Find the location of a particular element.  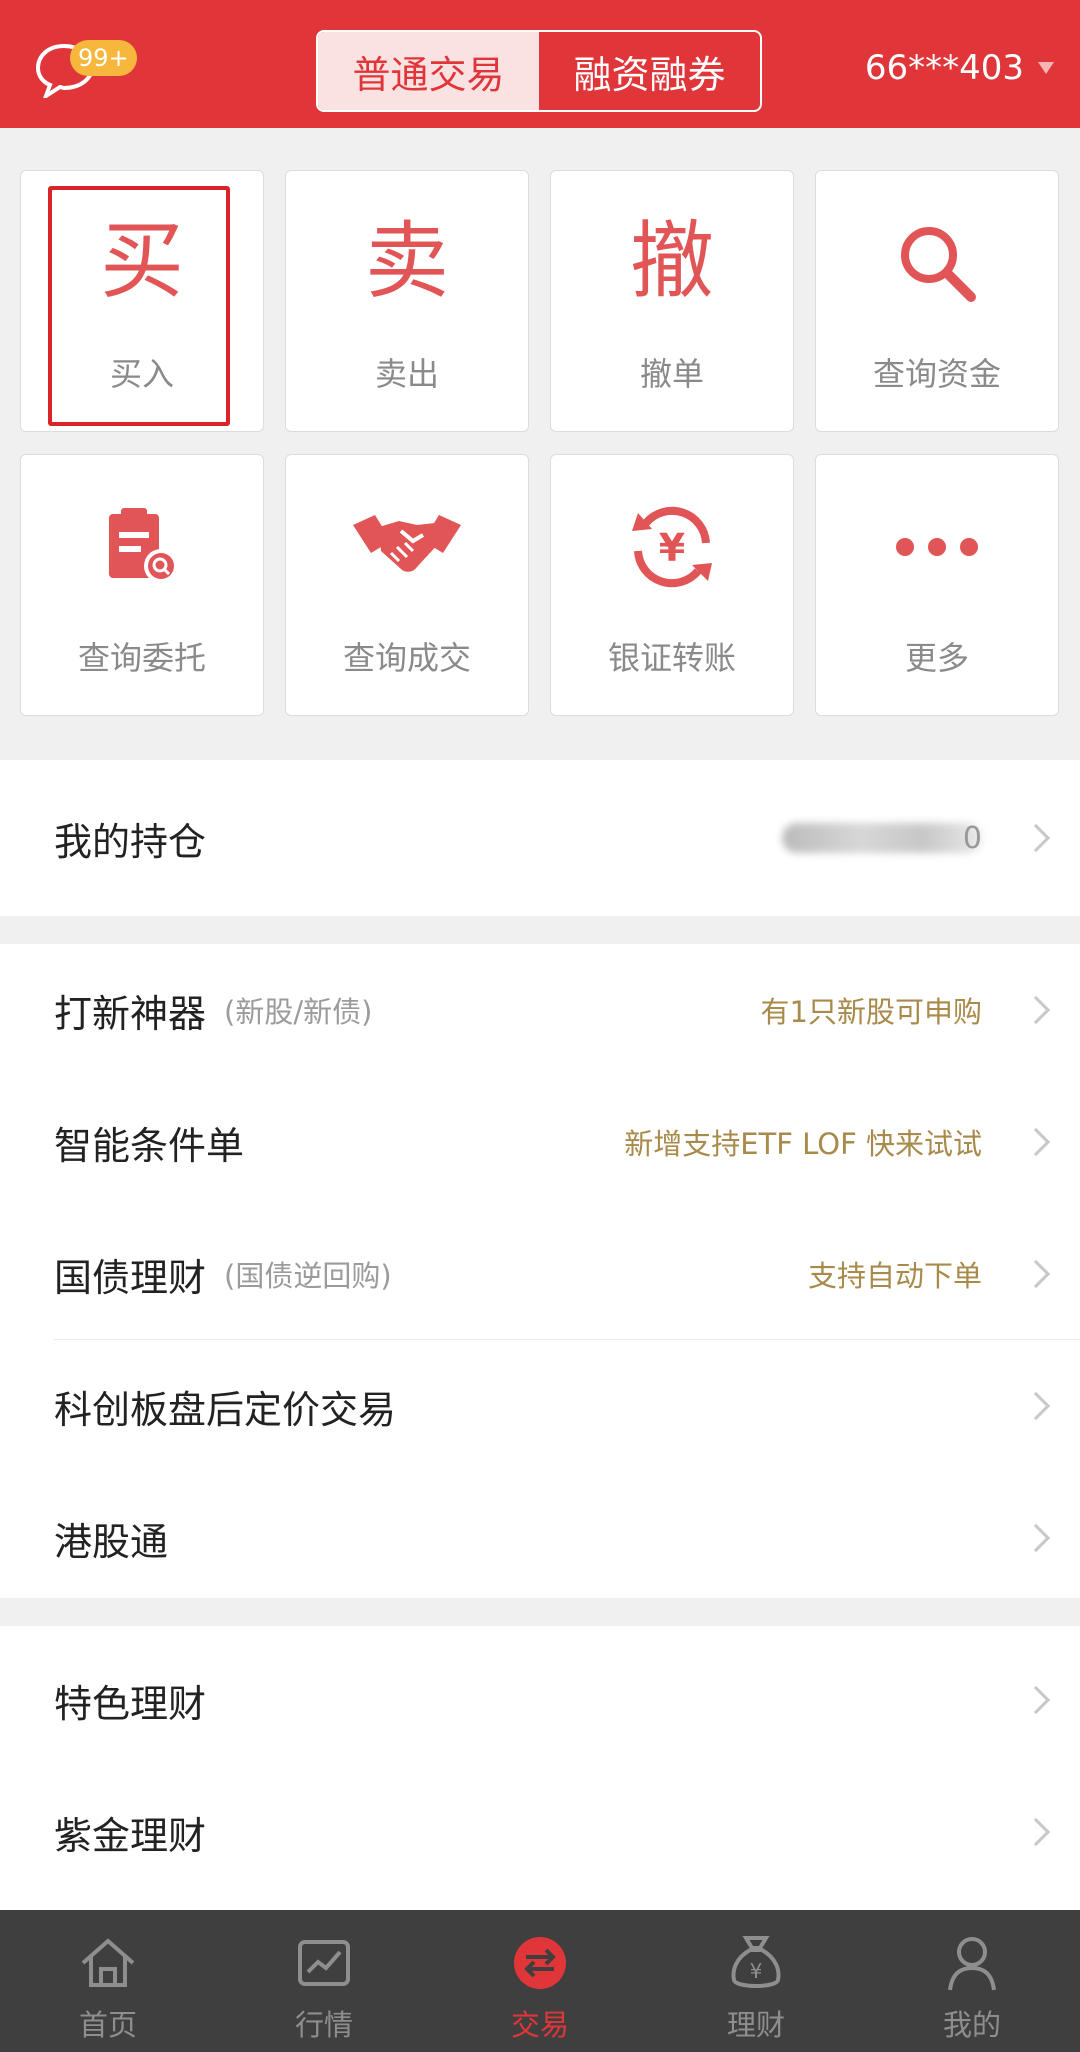

sell-label: 卖出 is located at coordinates (406, 374).